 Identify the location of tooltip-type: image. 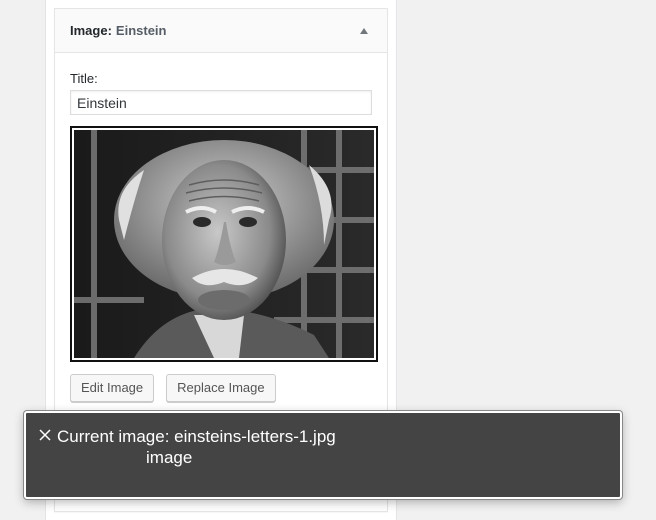
(169, 457).